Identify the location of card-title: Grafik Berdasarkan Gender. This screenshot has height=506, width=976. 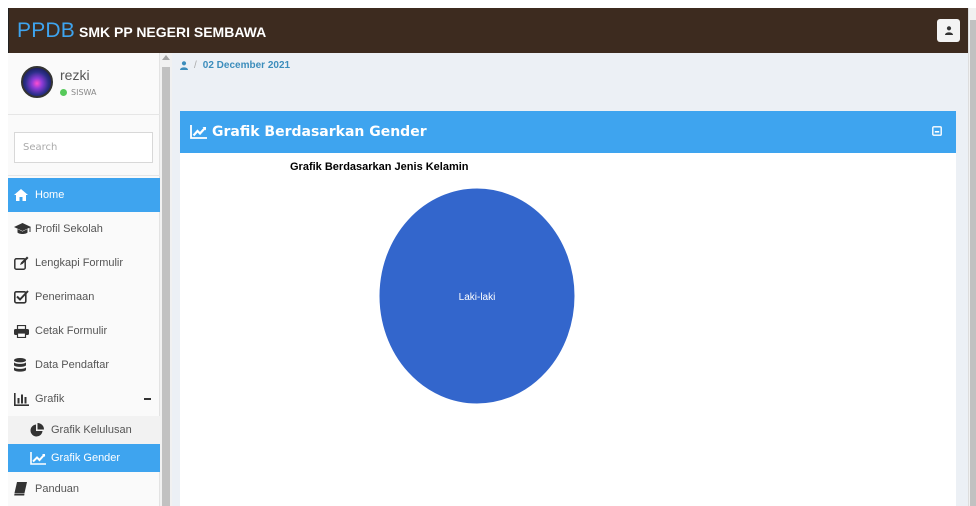
(319, 132).